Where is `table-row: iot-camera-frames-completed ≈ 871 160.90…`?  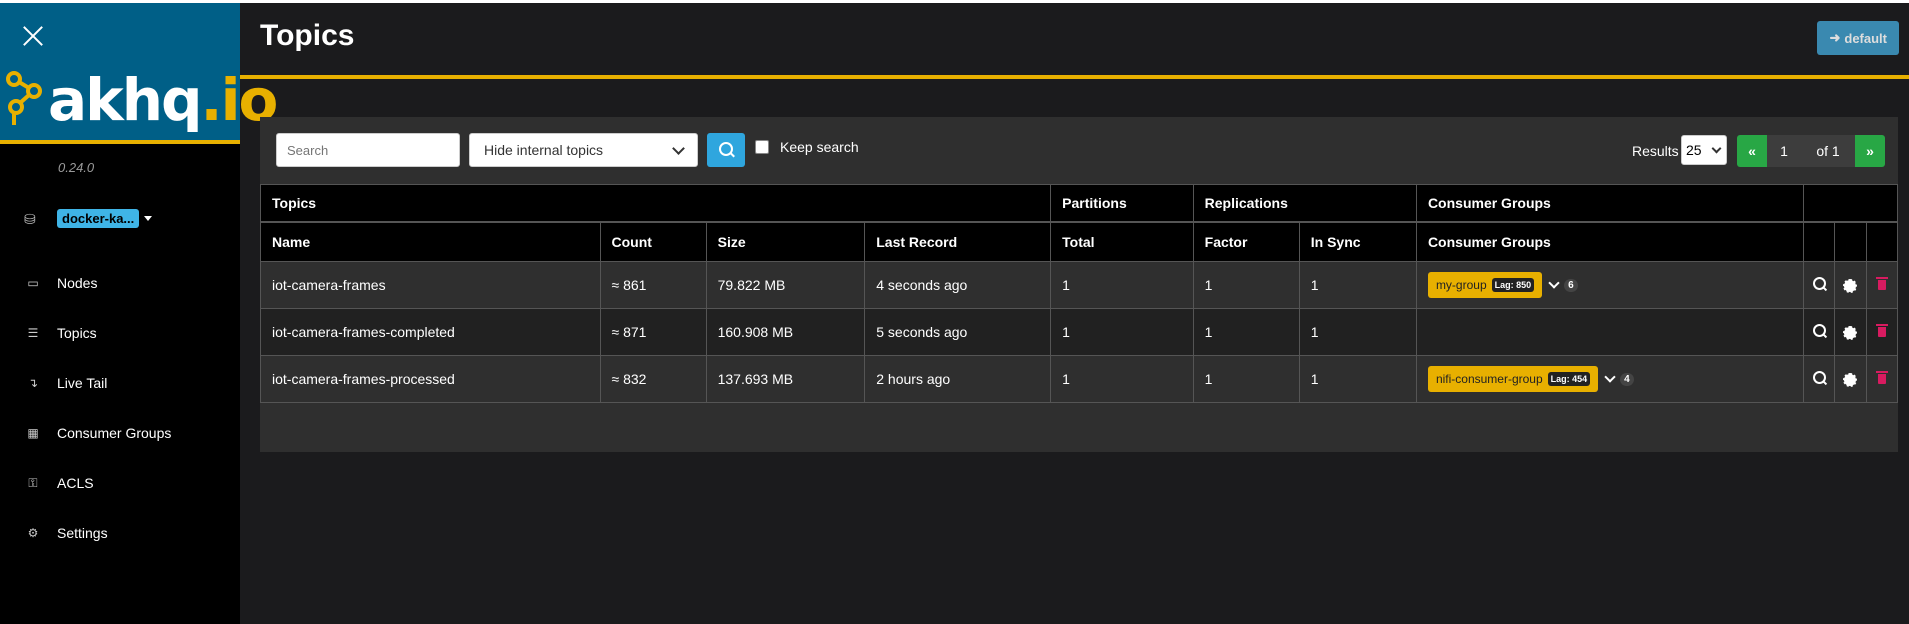 table-row: iot-camera-frames-completed ≈ 871 160.90… is located at coordinates (1079, 332).